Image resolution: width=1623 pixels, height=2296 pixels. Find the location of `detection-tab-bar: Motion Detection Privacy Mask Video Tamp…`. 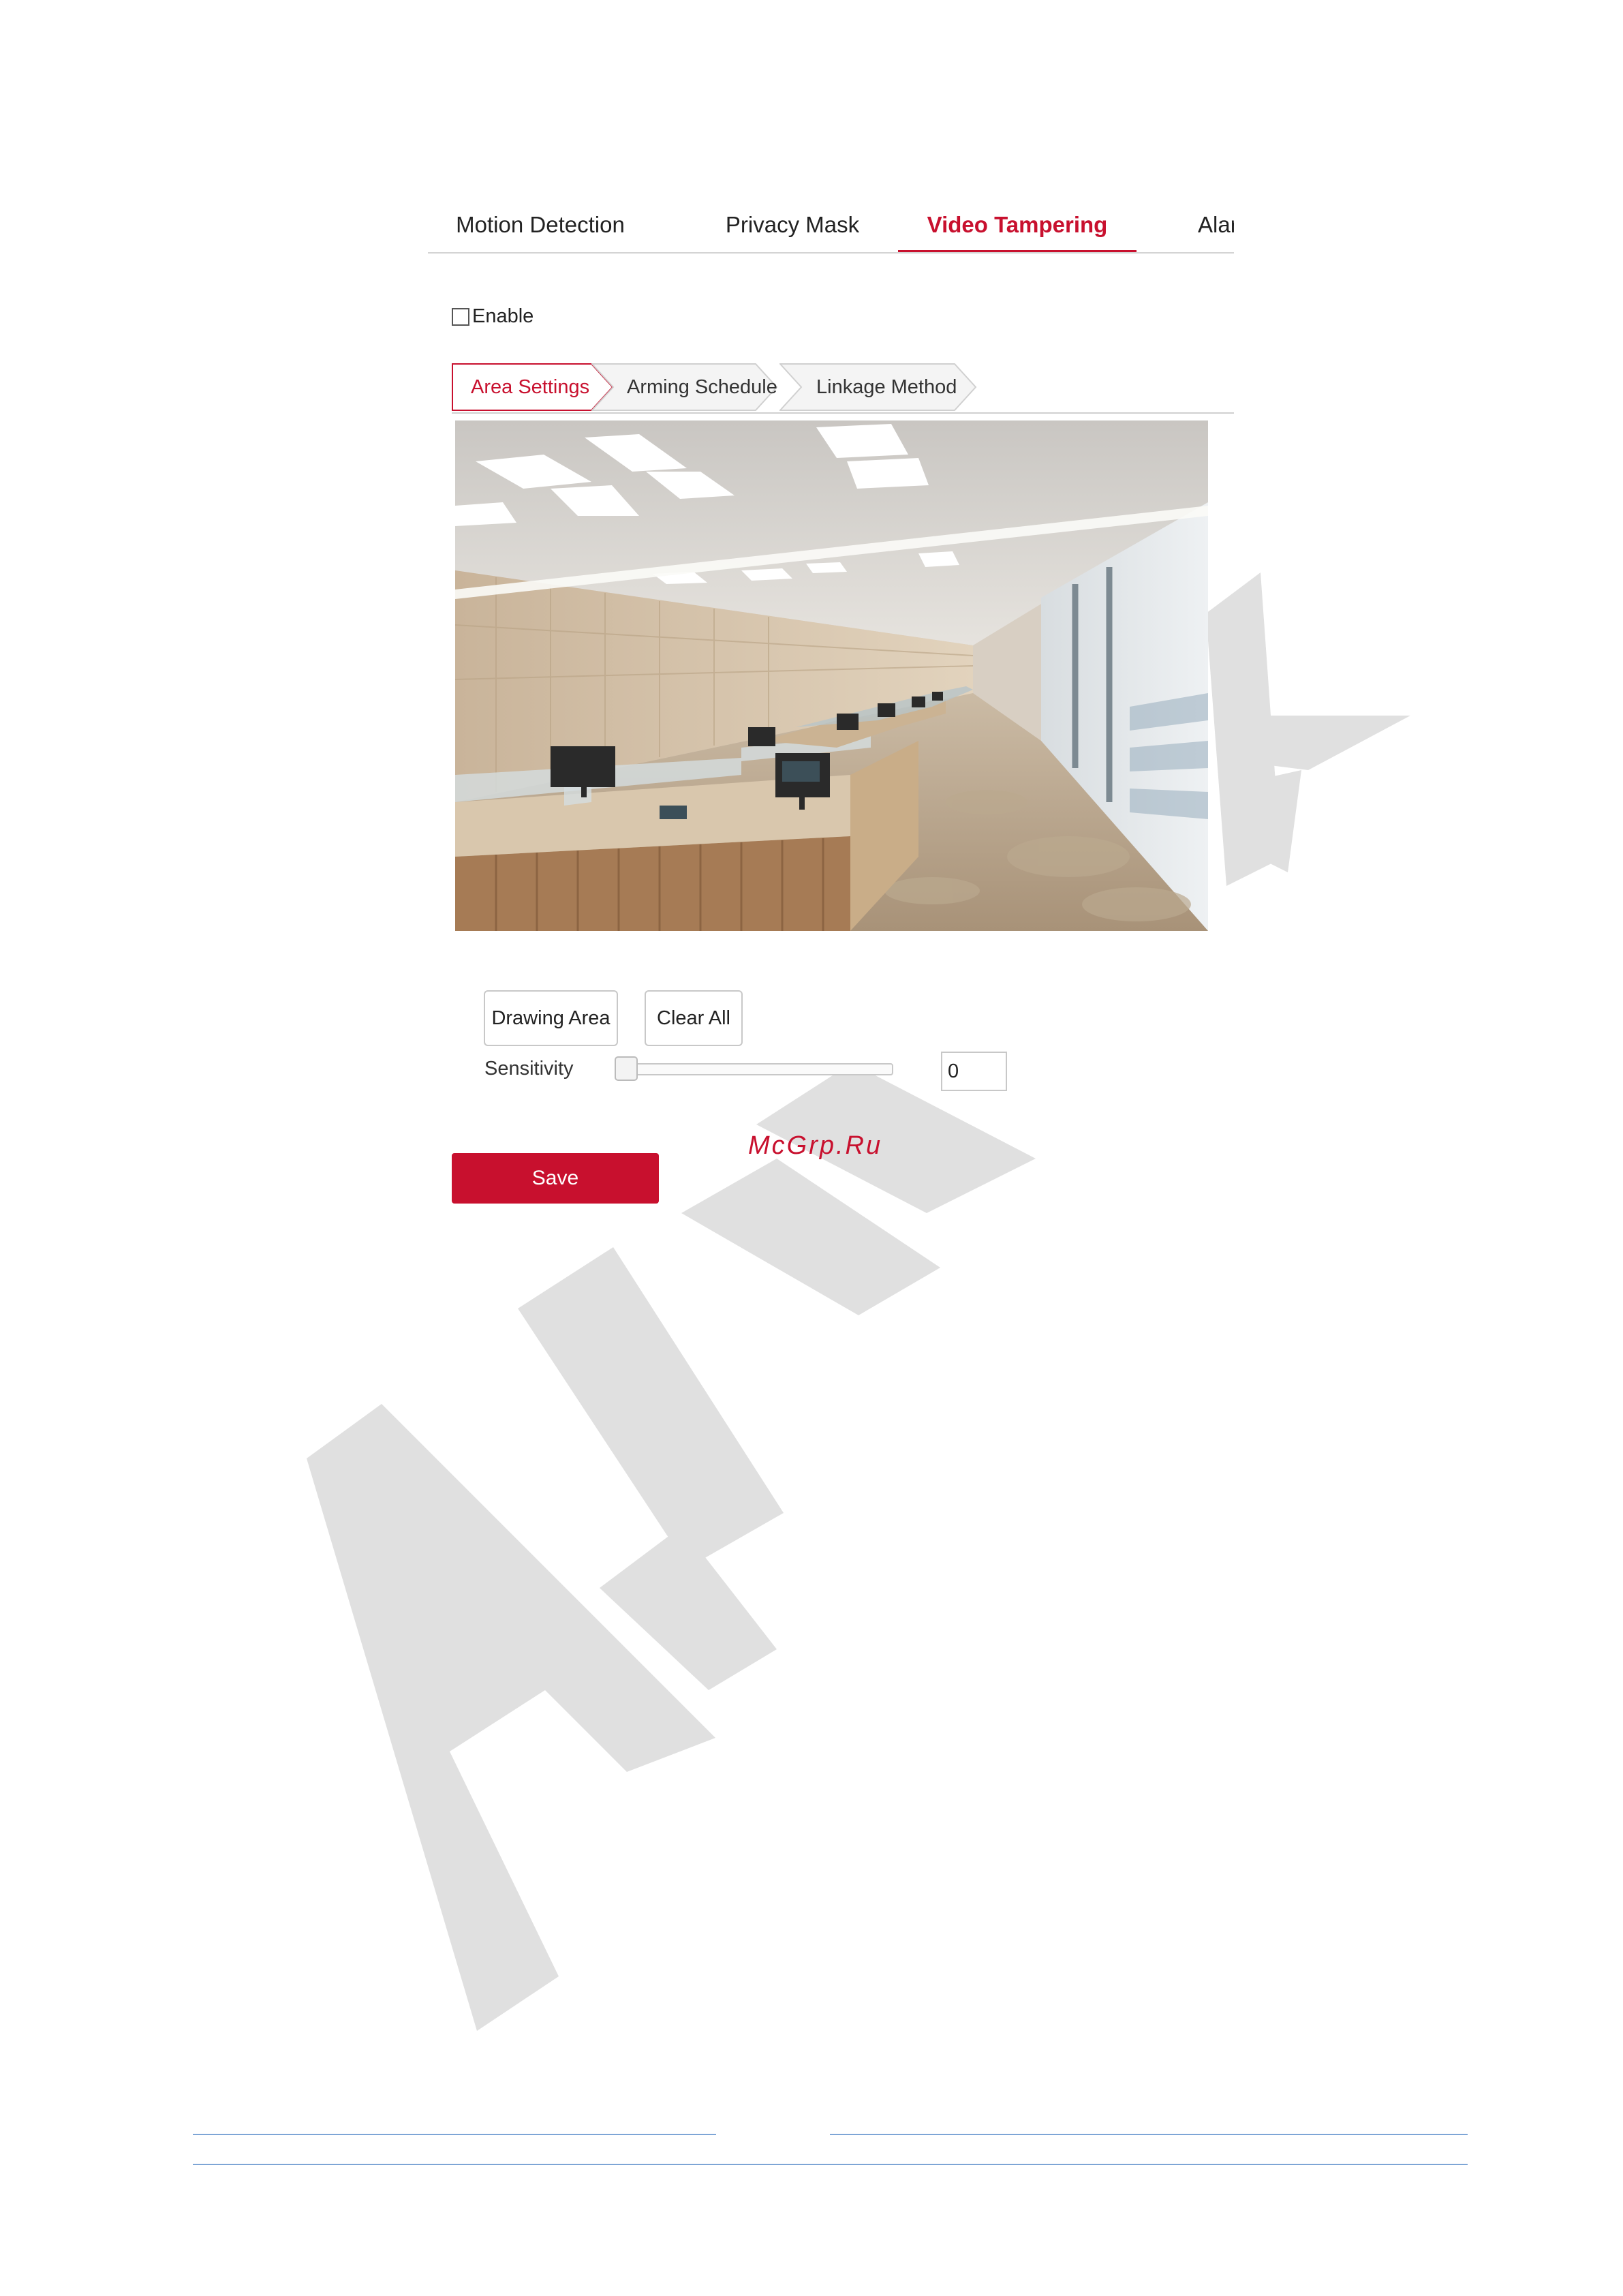

detection-tab-bar: Motion Detection Privacy Mask Video Tamp… is located at coordinates (831, 226).